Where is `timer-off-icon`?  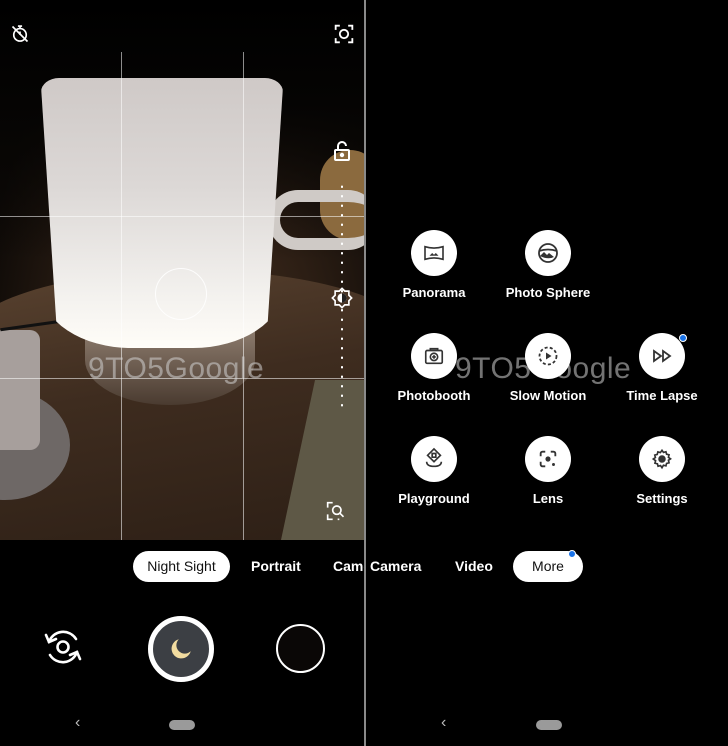
timer-off-icon is located at coordinates (20, 34).